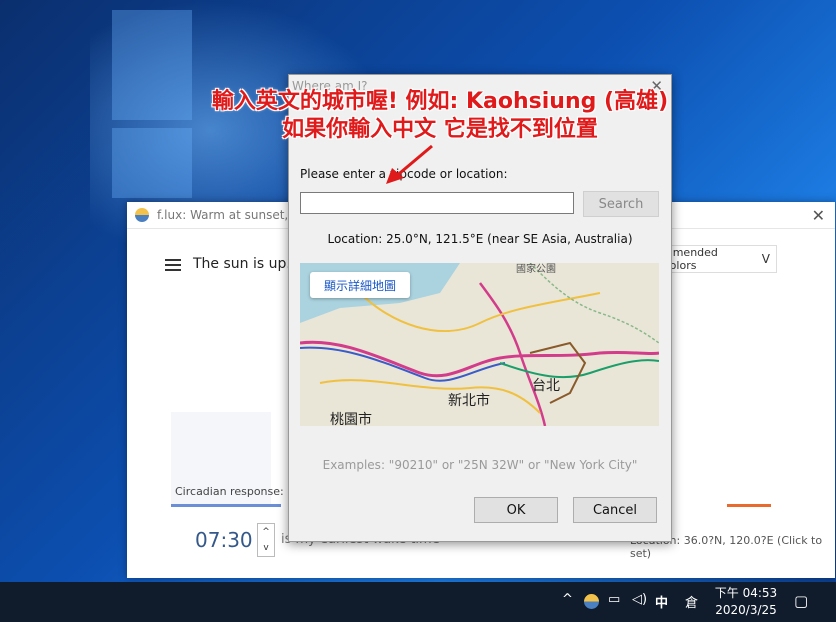  What do you see at coordinates (746, 602) in the screenshot?
I see `taskbar-clock: 下午 04:53 2020/3/25` at bounding box center [746, 602].